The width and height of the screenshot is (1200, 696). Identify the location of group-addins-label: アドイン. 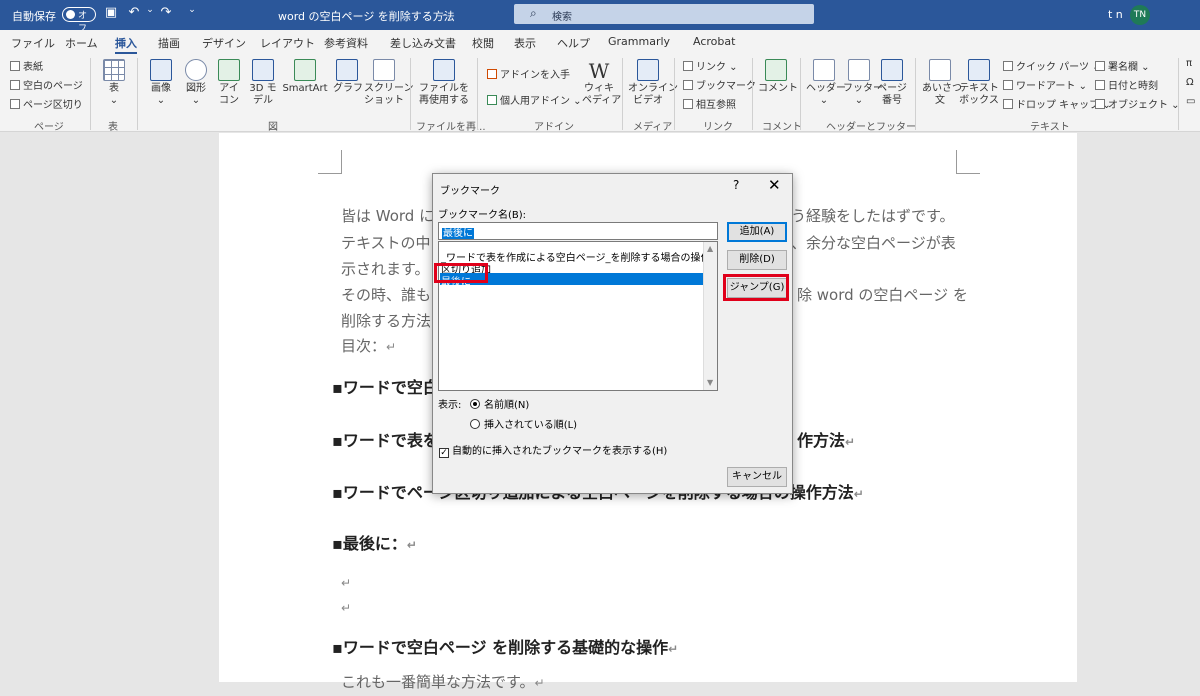
(554, 127).